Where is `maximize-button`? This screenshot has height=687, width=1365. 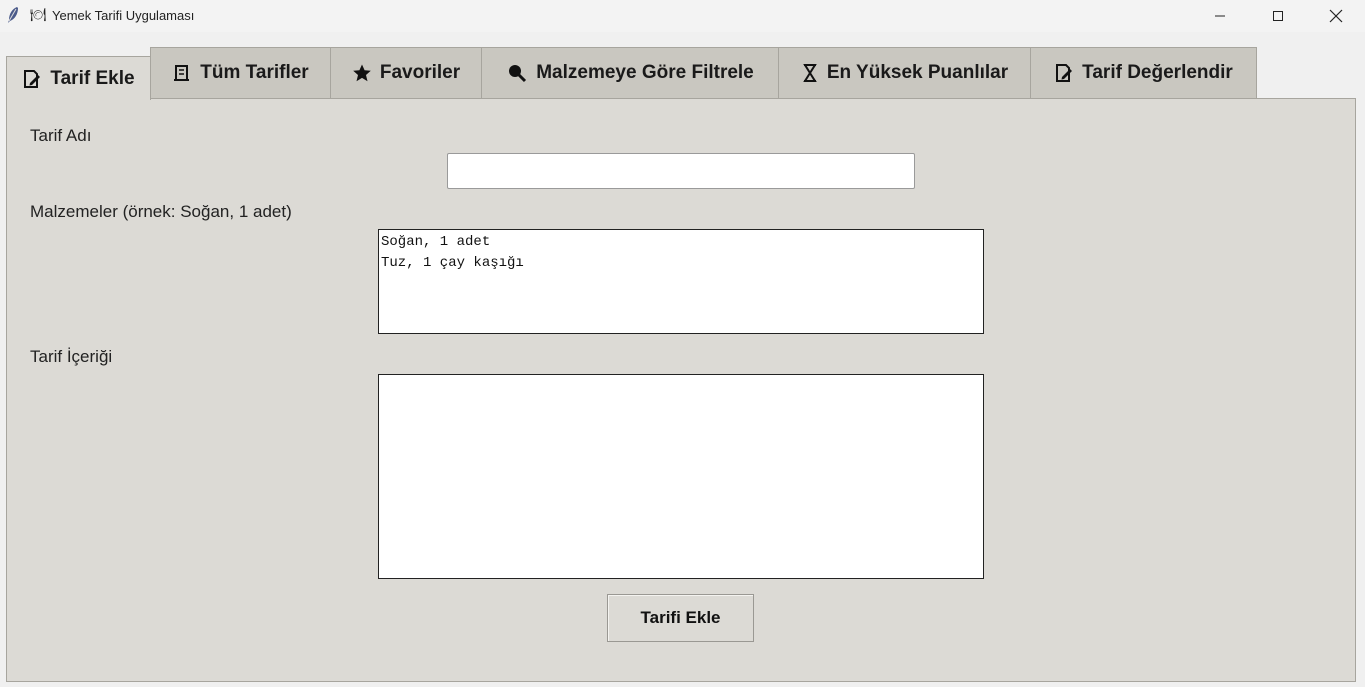
maximize-button is located at coordinates (1278, 16).